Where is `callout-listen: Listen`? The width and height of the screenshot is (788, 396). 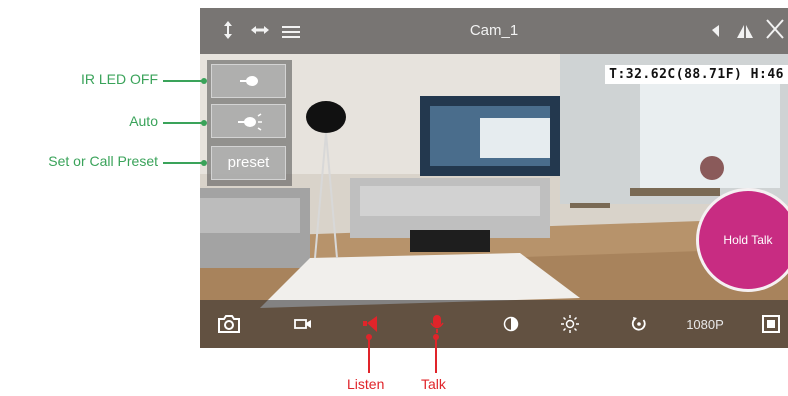 callout-listen: Listen is located at coordinates (366, 384).